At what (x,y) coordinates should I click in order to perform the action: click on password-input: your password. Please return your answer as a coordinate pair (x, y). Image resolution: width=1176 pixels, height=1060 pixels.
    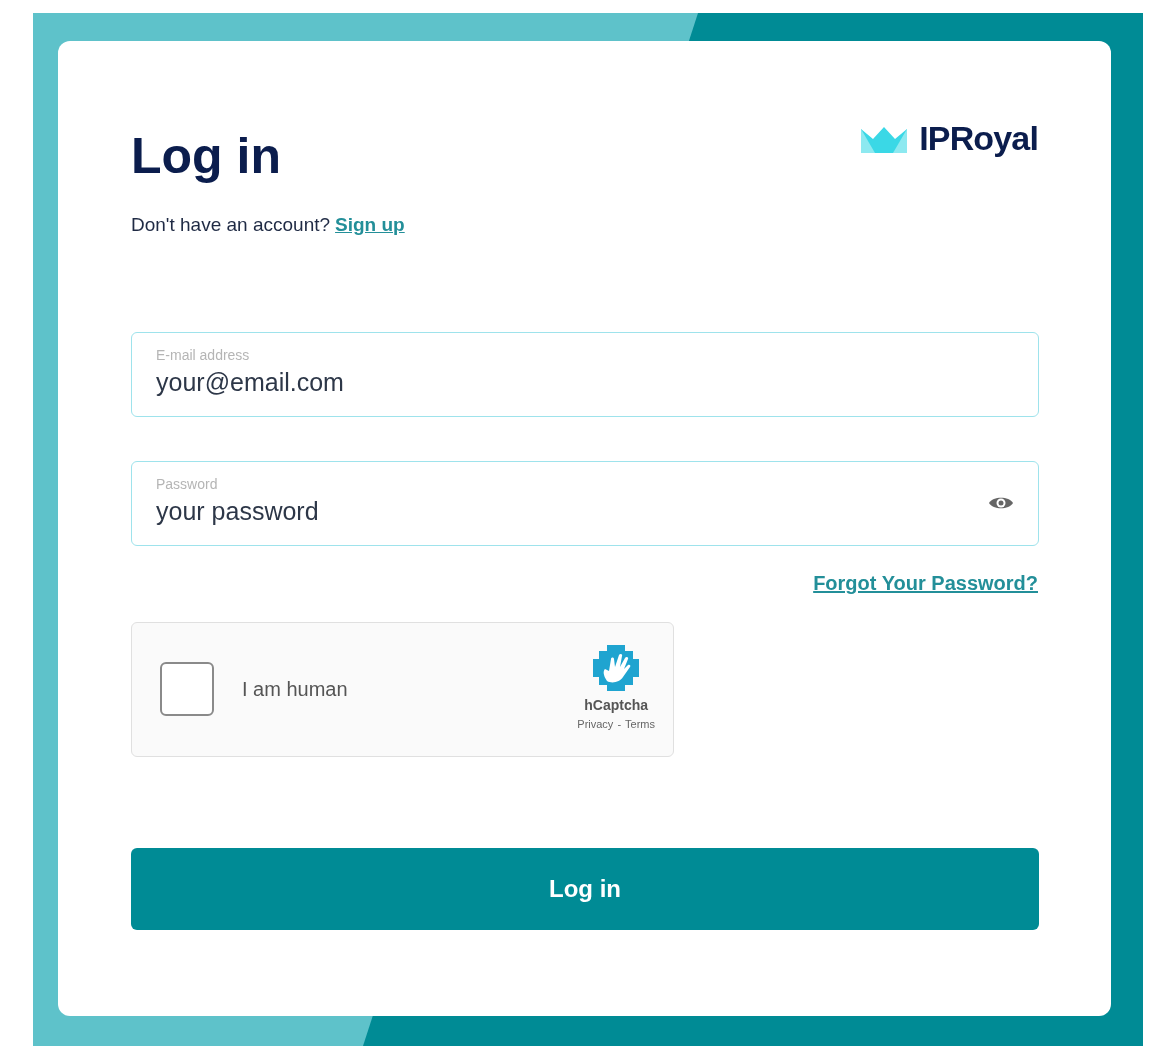
    Looking at the image, I should click on (572, 512).